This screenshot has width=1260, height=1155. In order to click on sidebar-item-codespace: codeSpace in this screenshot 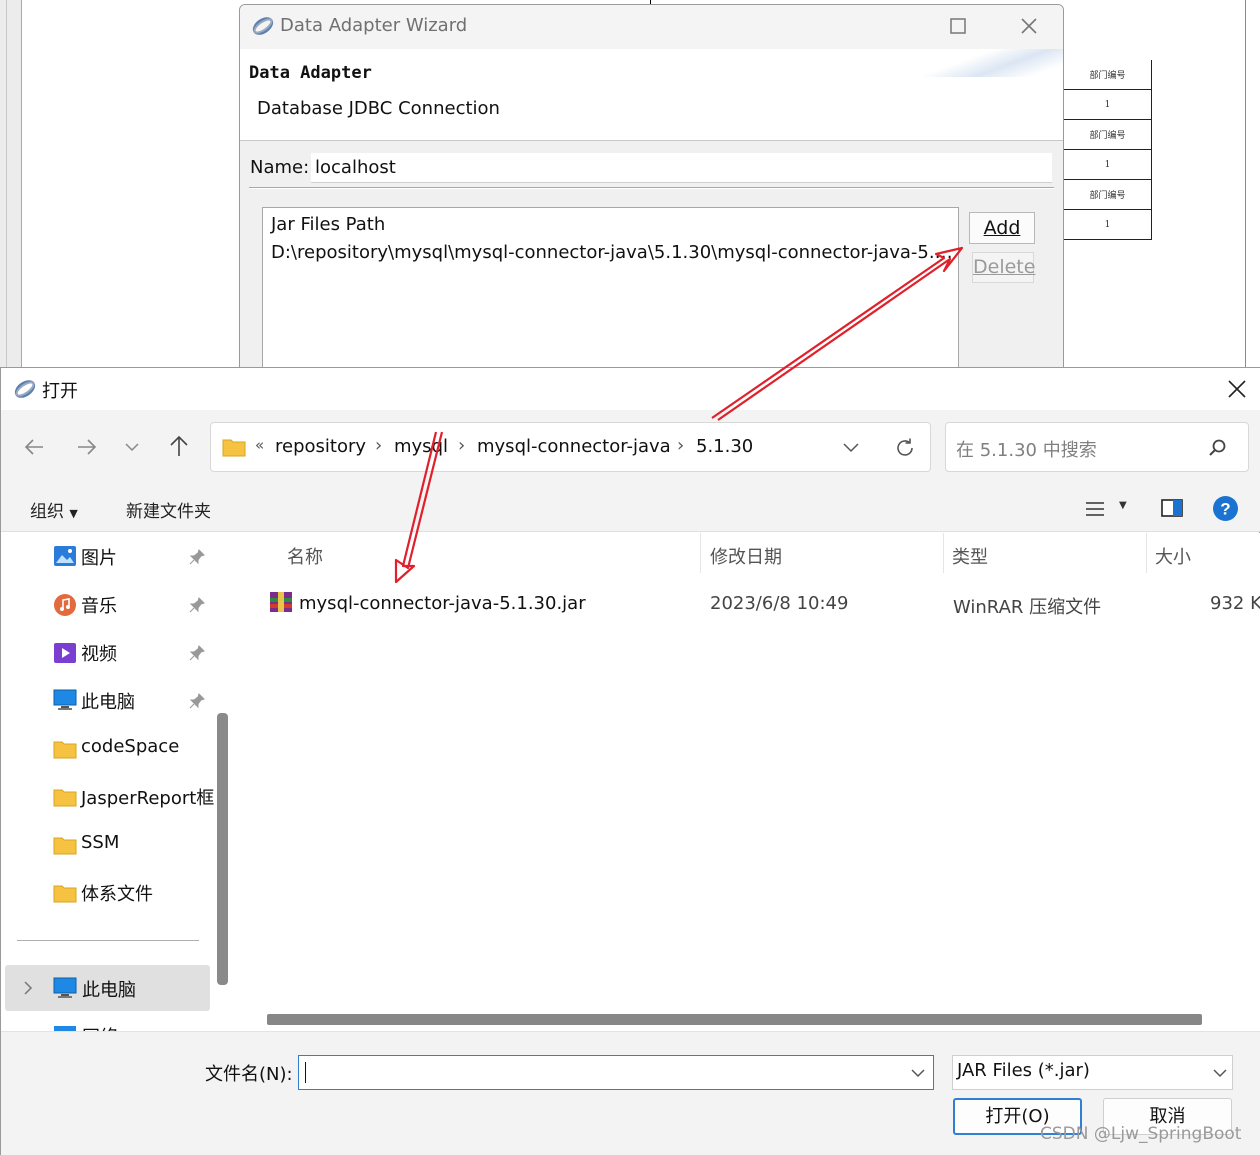, I will do `click(133, 749)`.